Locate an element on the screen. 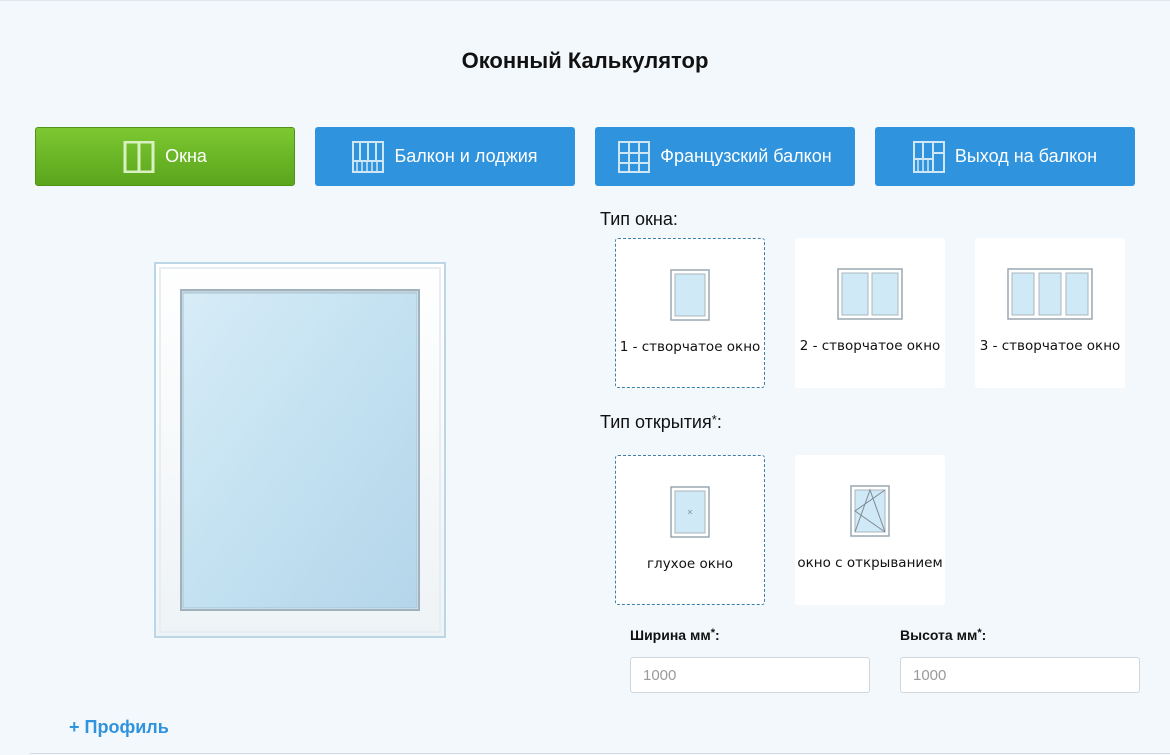 This screenshot has width=1170, height=755. window-type-one-sash: 1 - створчатое окно is located at coordinates (690, 313).